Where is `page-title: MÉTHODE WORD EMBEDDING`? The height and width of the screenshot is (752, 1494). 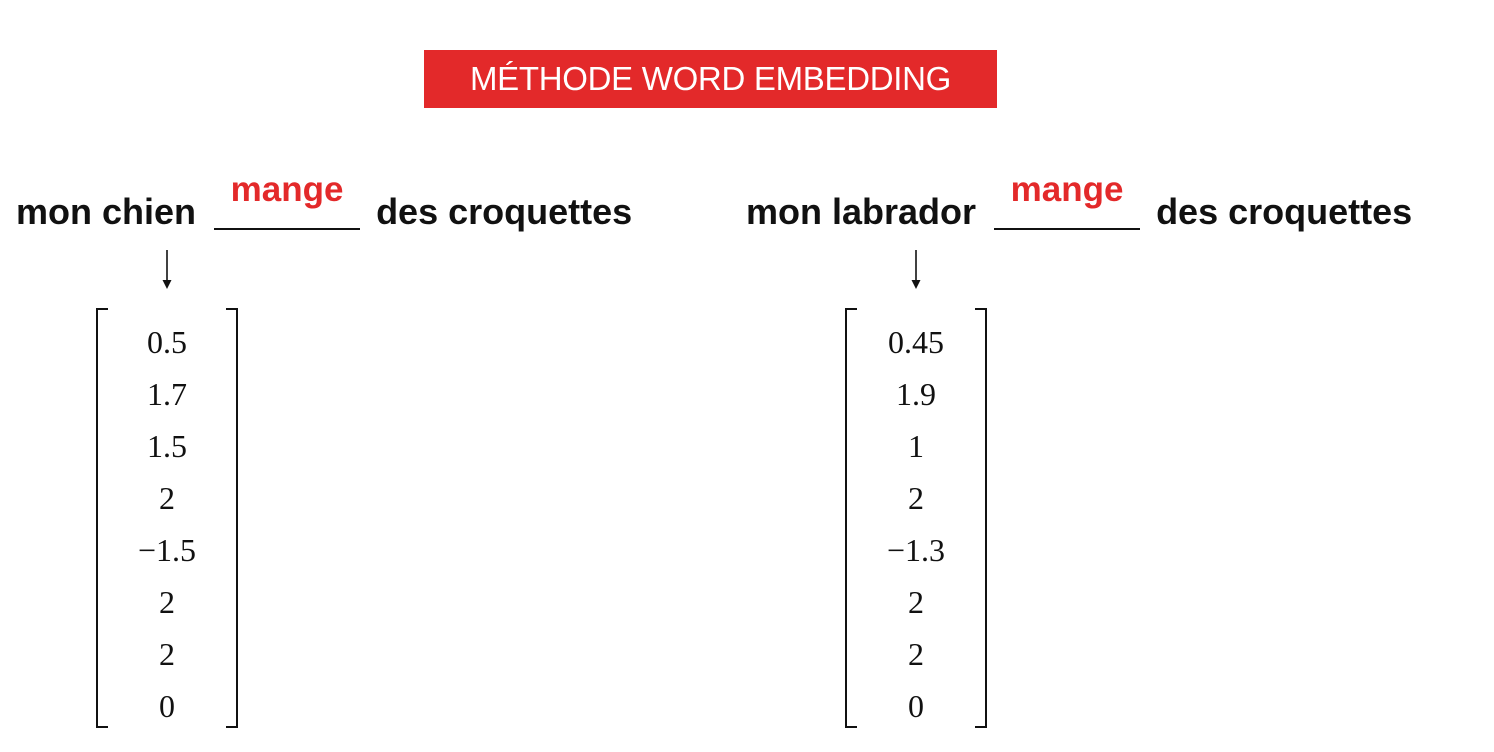
page-title: MÉTHODE WORD EMBEDDING is located at coordinates (710, 79).